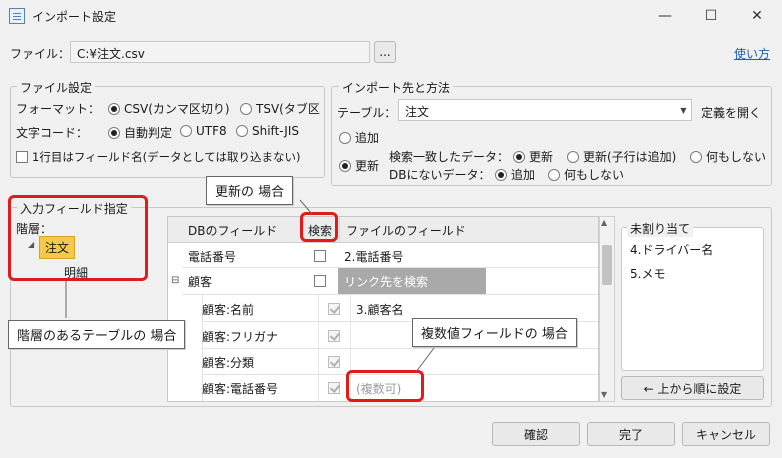  Describe the element at coordinates (631, 434) in the screenshot. I see `done-button: 完了` at that location.